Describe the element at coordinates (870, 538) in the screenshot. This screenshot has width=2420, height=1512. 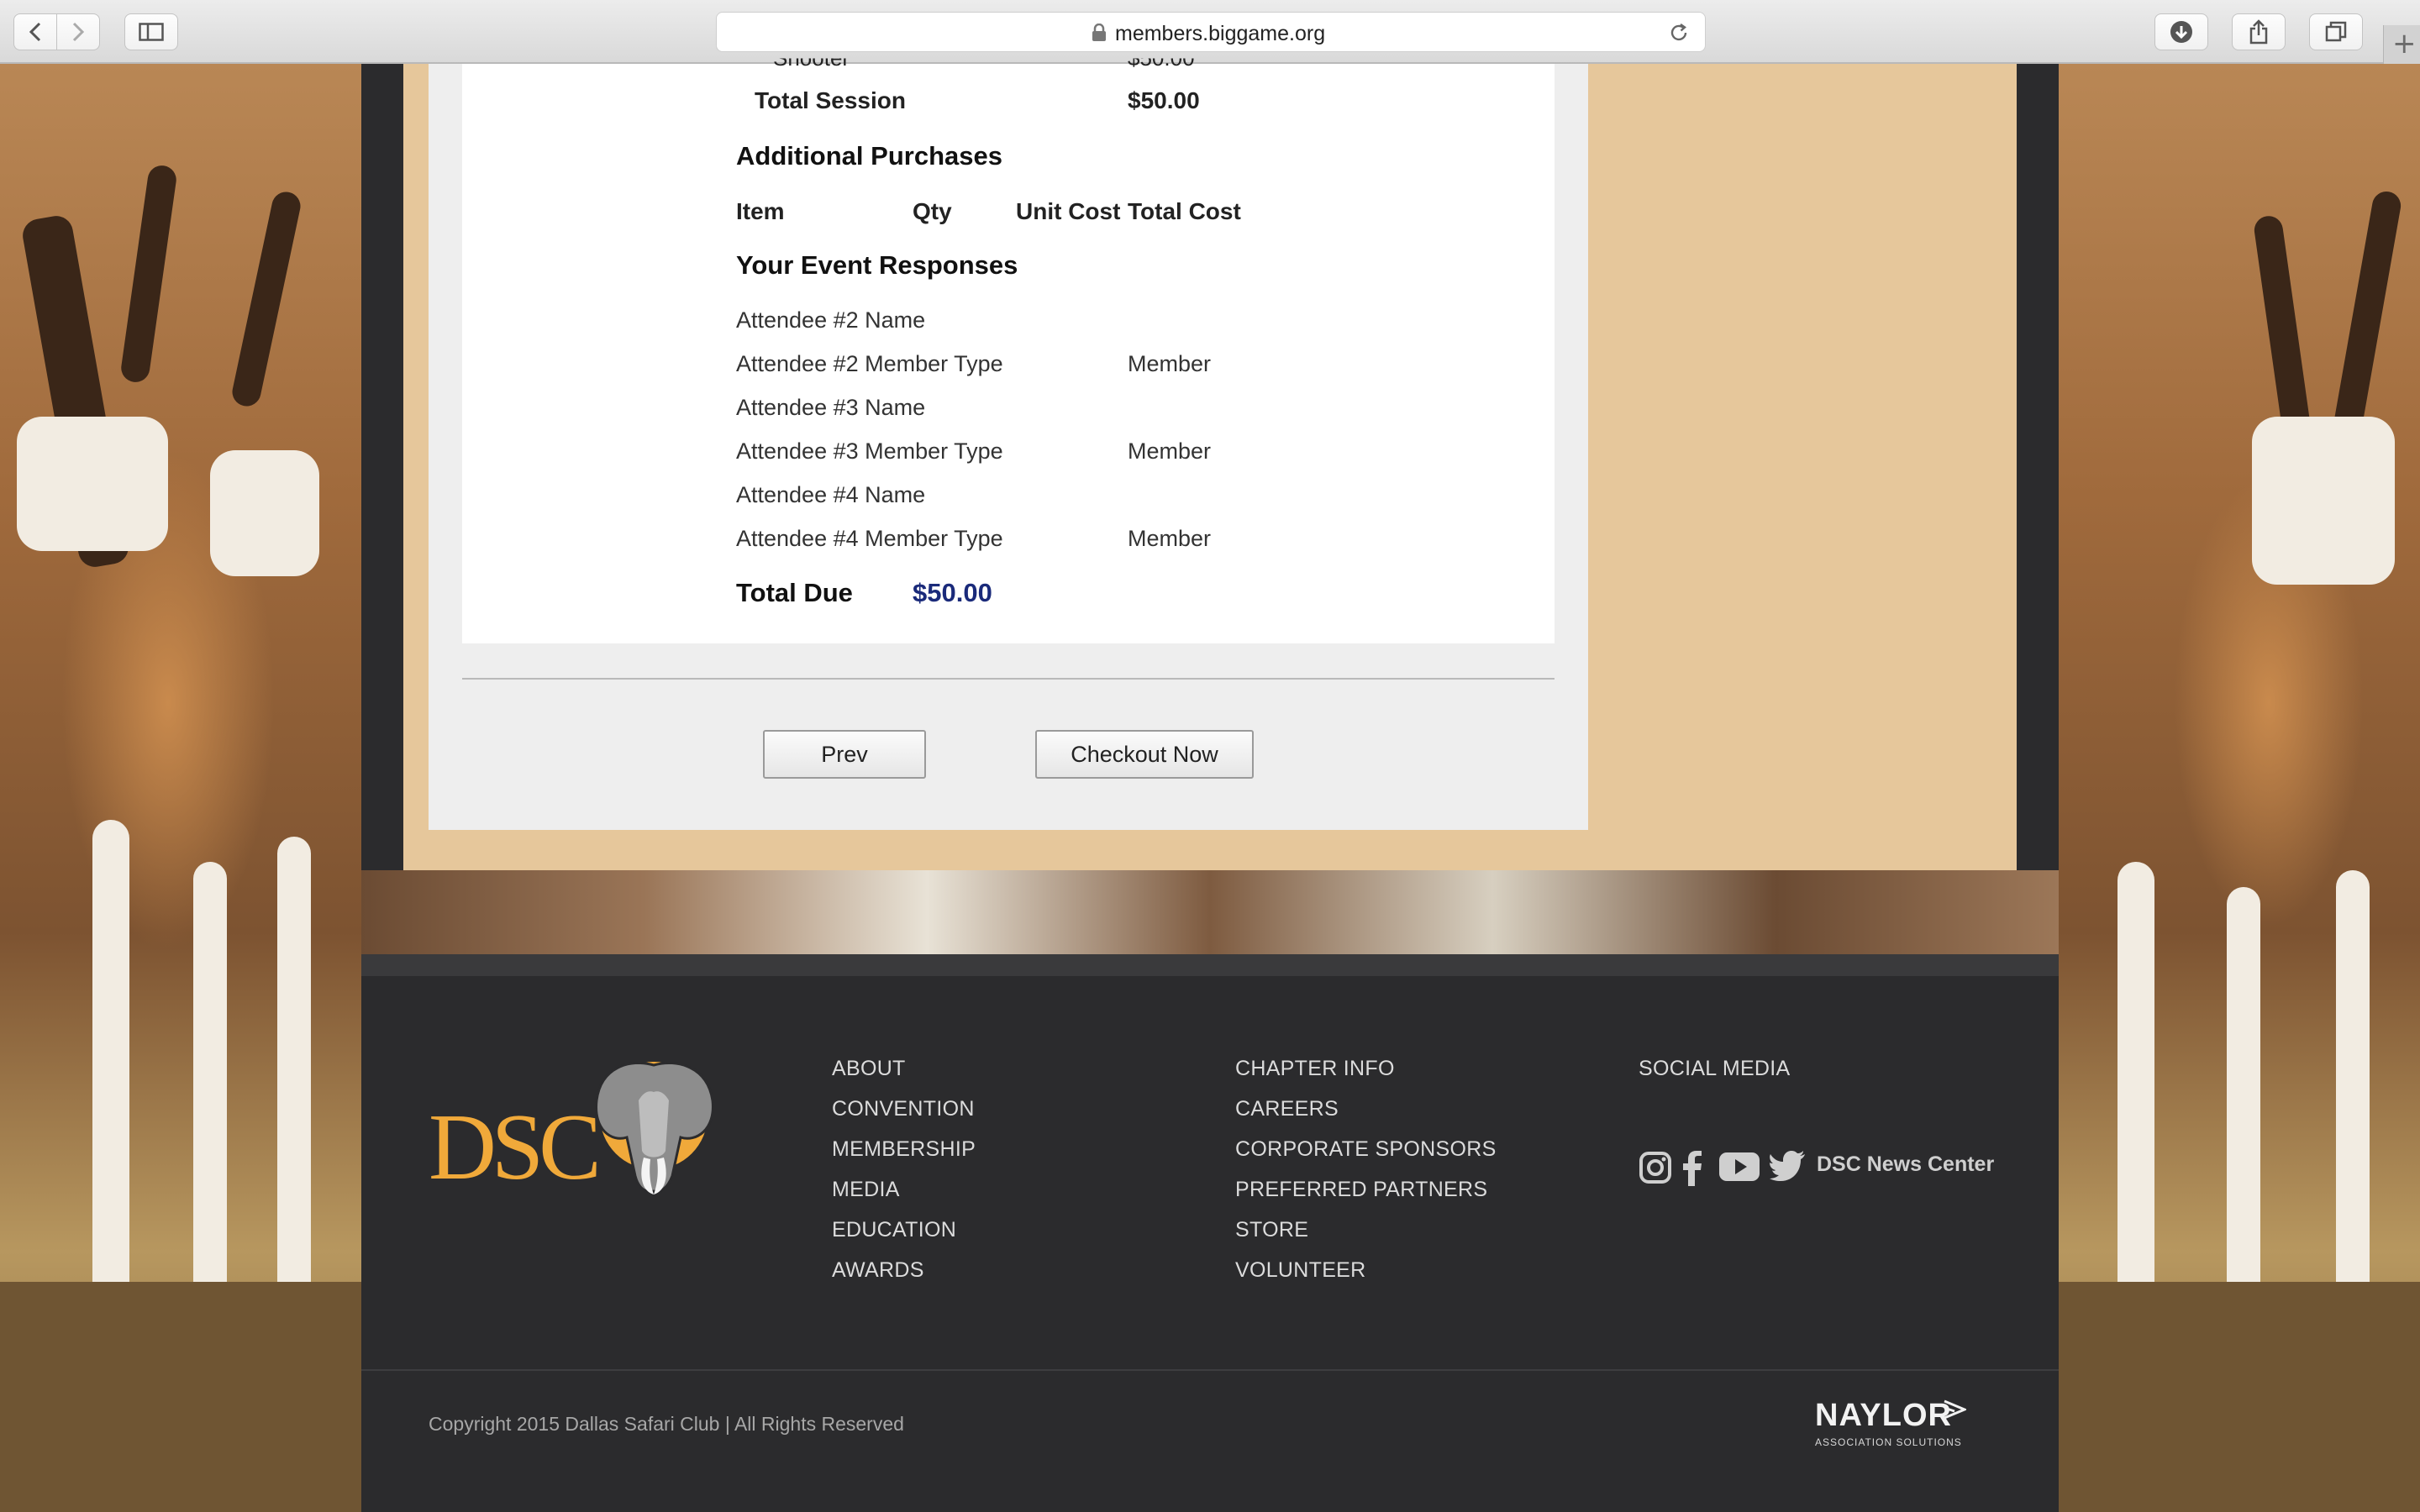
I see `response-label: Attendee #4 Member Type` at that location.